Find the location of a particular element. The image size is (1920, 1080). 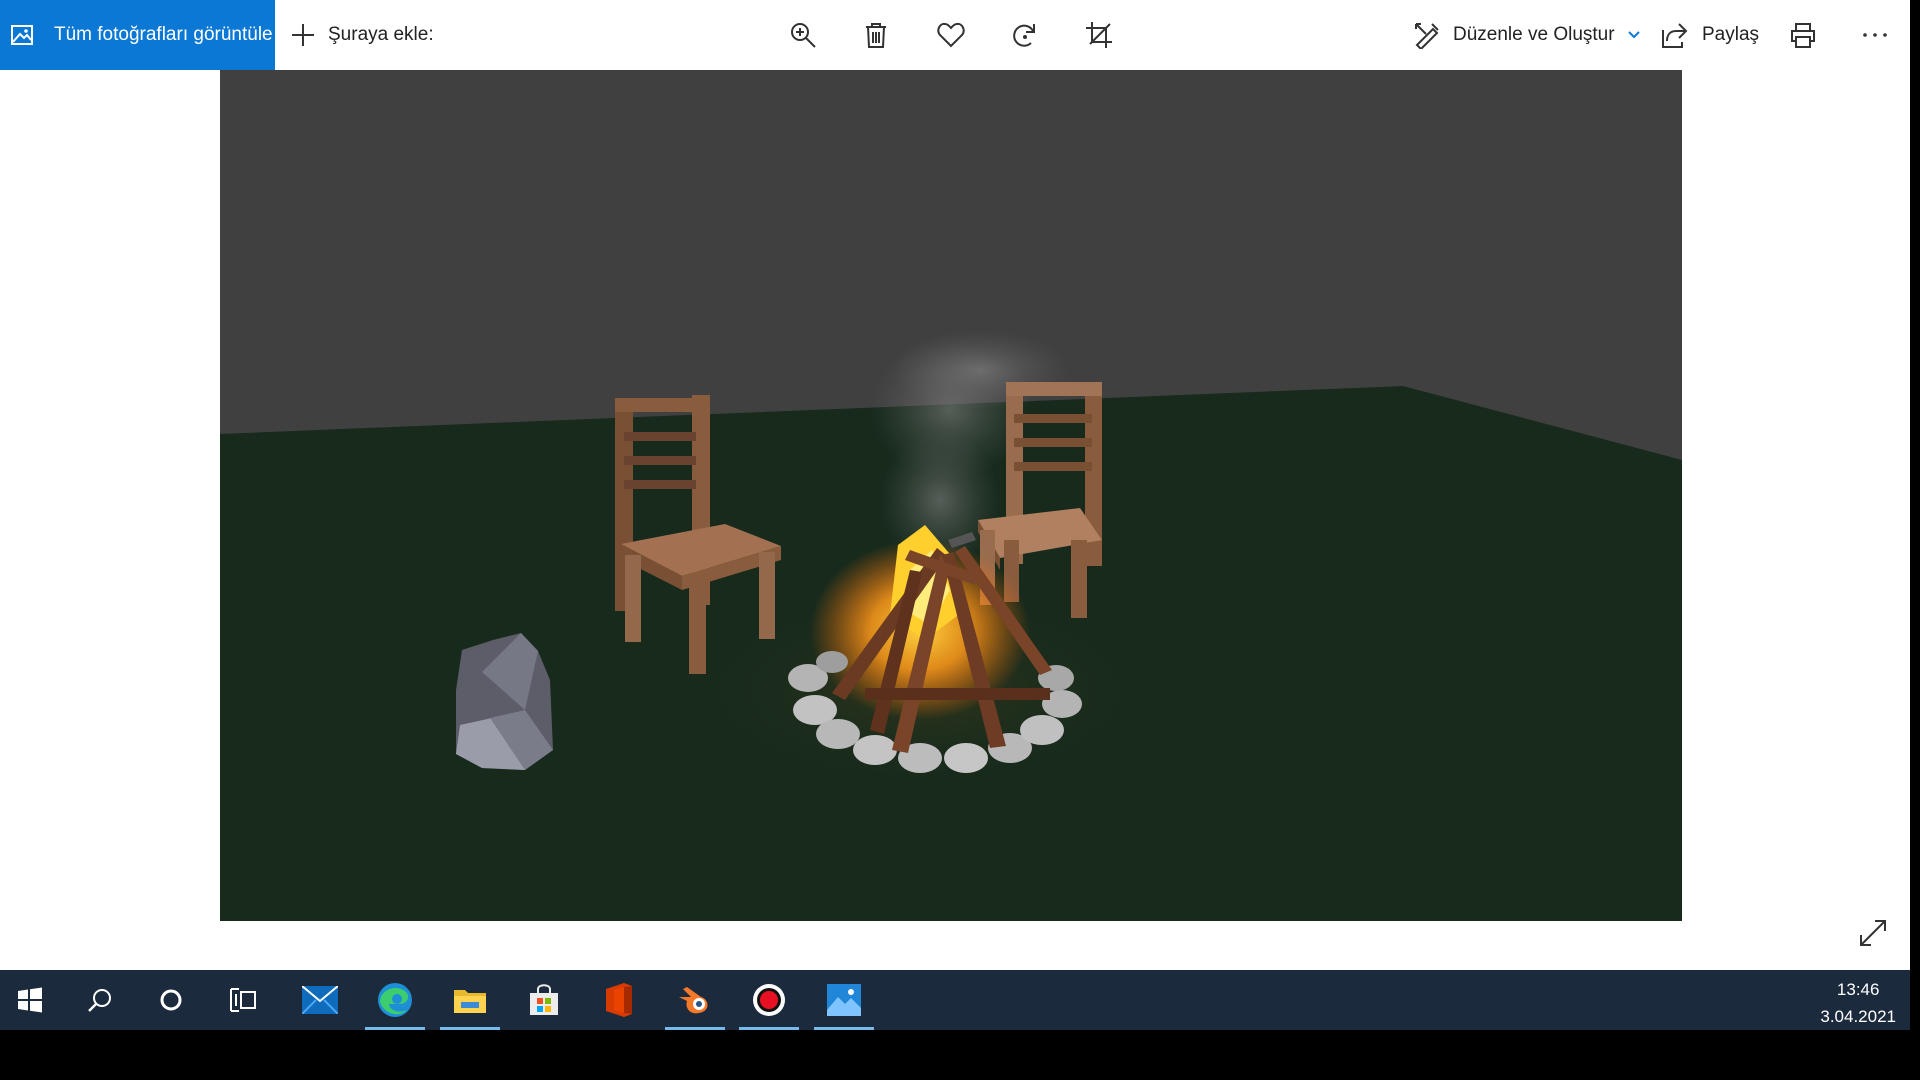

add-to-button: Şuraya ekle: is located at coordinates (362, 35).